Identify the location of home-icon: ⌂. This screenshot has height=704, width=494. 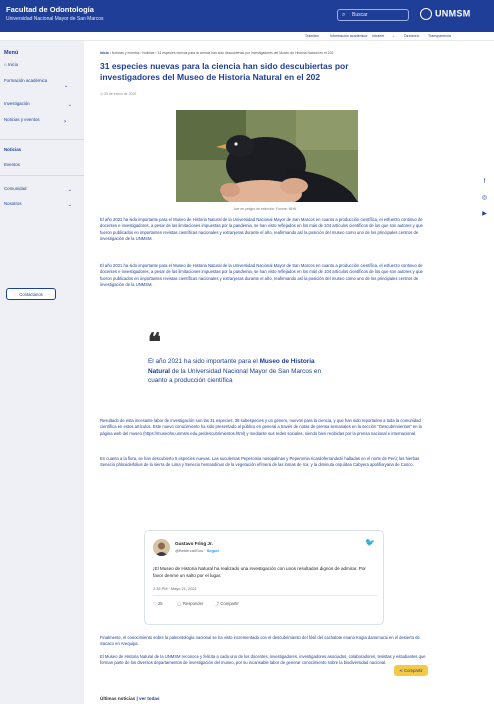
(5, 64).